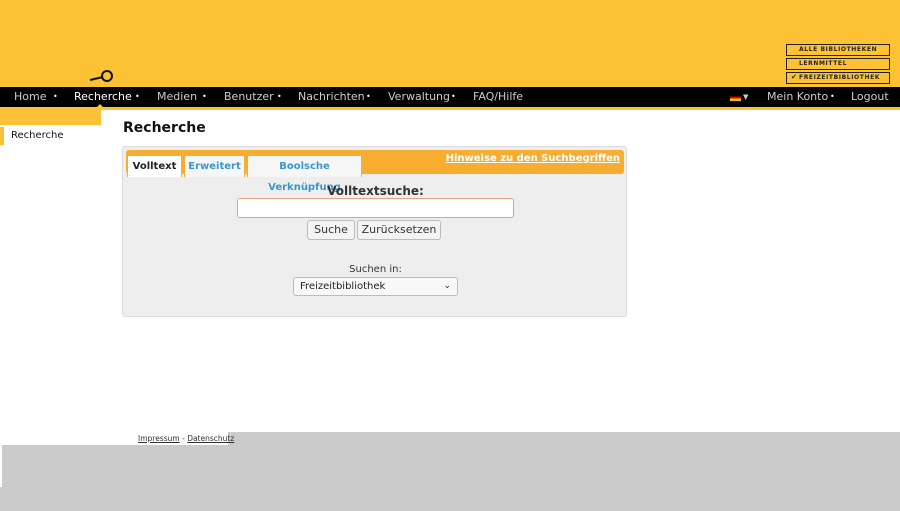 This screenshot has width=900, height=511. I want to click on nav-underline, so click(450, 108).